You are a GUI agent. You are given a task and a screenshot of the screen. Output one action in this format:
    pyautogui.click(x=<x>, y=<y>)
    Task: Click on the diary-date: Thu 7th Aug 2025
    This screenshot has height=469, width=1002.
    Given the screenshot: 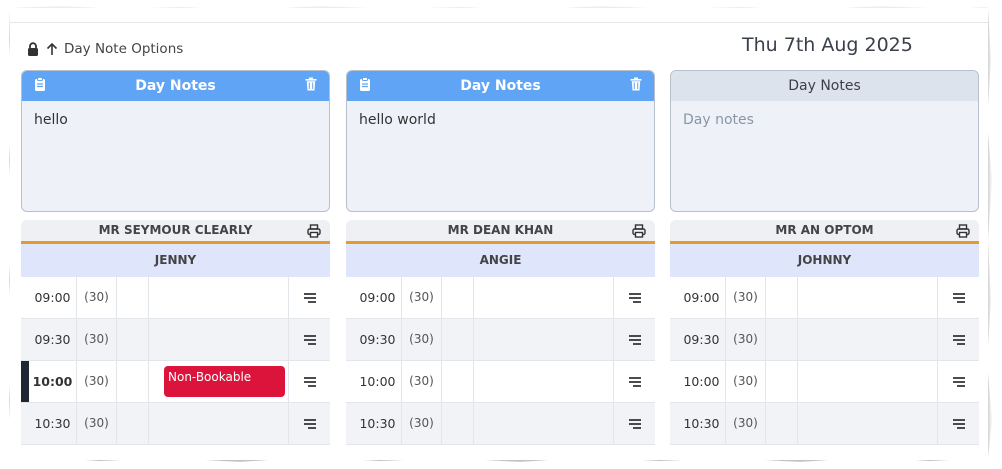 What is the action you would take?
    pyautogui.click(x=827, y=45)
    